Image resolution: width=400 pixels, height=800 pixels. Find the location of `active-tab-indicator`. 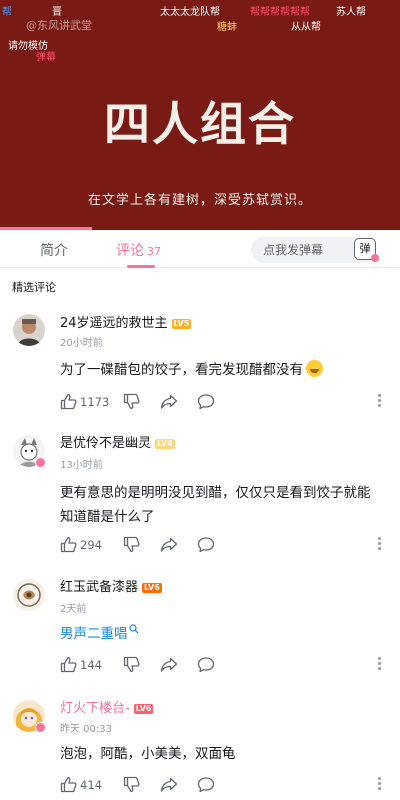

active-tab-indicator is located at coordinates (141, 266).